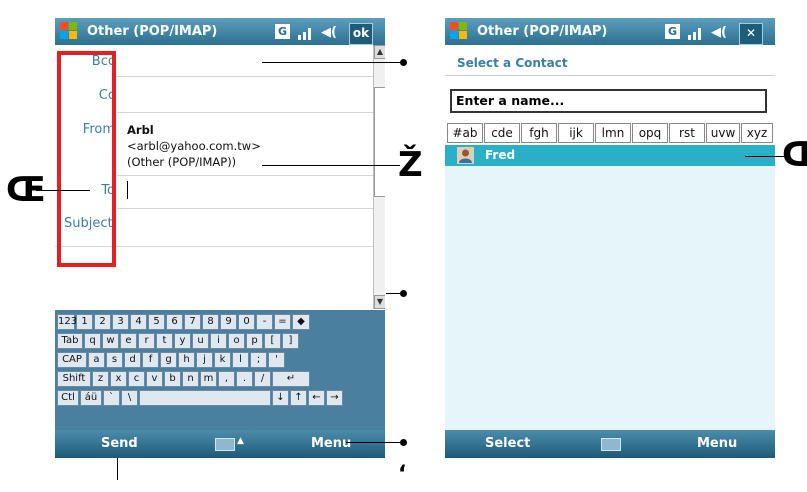 This screenshot has width=807, height=492. I want to click on key: p, so click(254, 341).